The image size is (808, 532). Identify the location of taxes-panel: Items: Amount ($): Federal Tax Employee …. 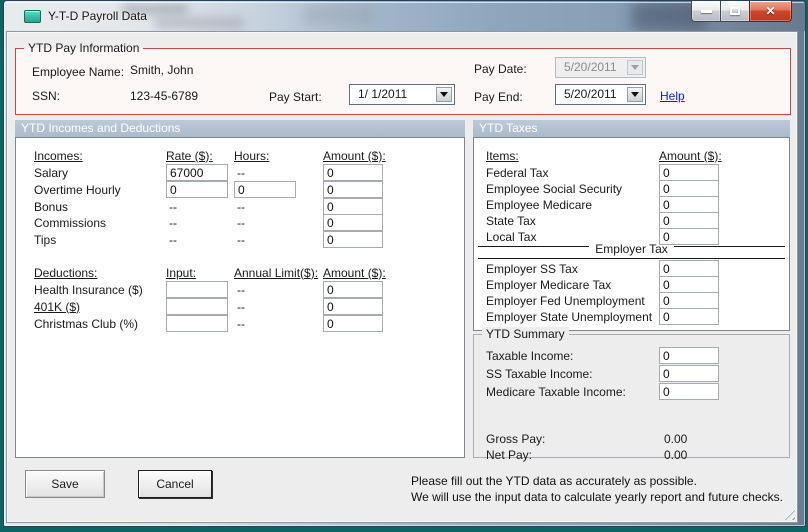
(631, 234).